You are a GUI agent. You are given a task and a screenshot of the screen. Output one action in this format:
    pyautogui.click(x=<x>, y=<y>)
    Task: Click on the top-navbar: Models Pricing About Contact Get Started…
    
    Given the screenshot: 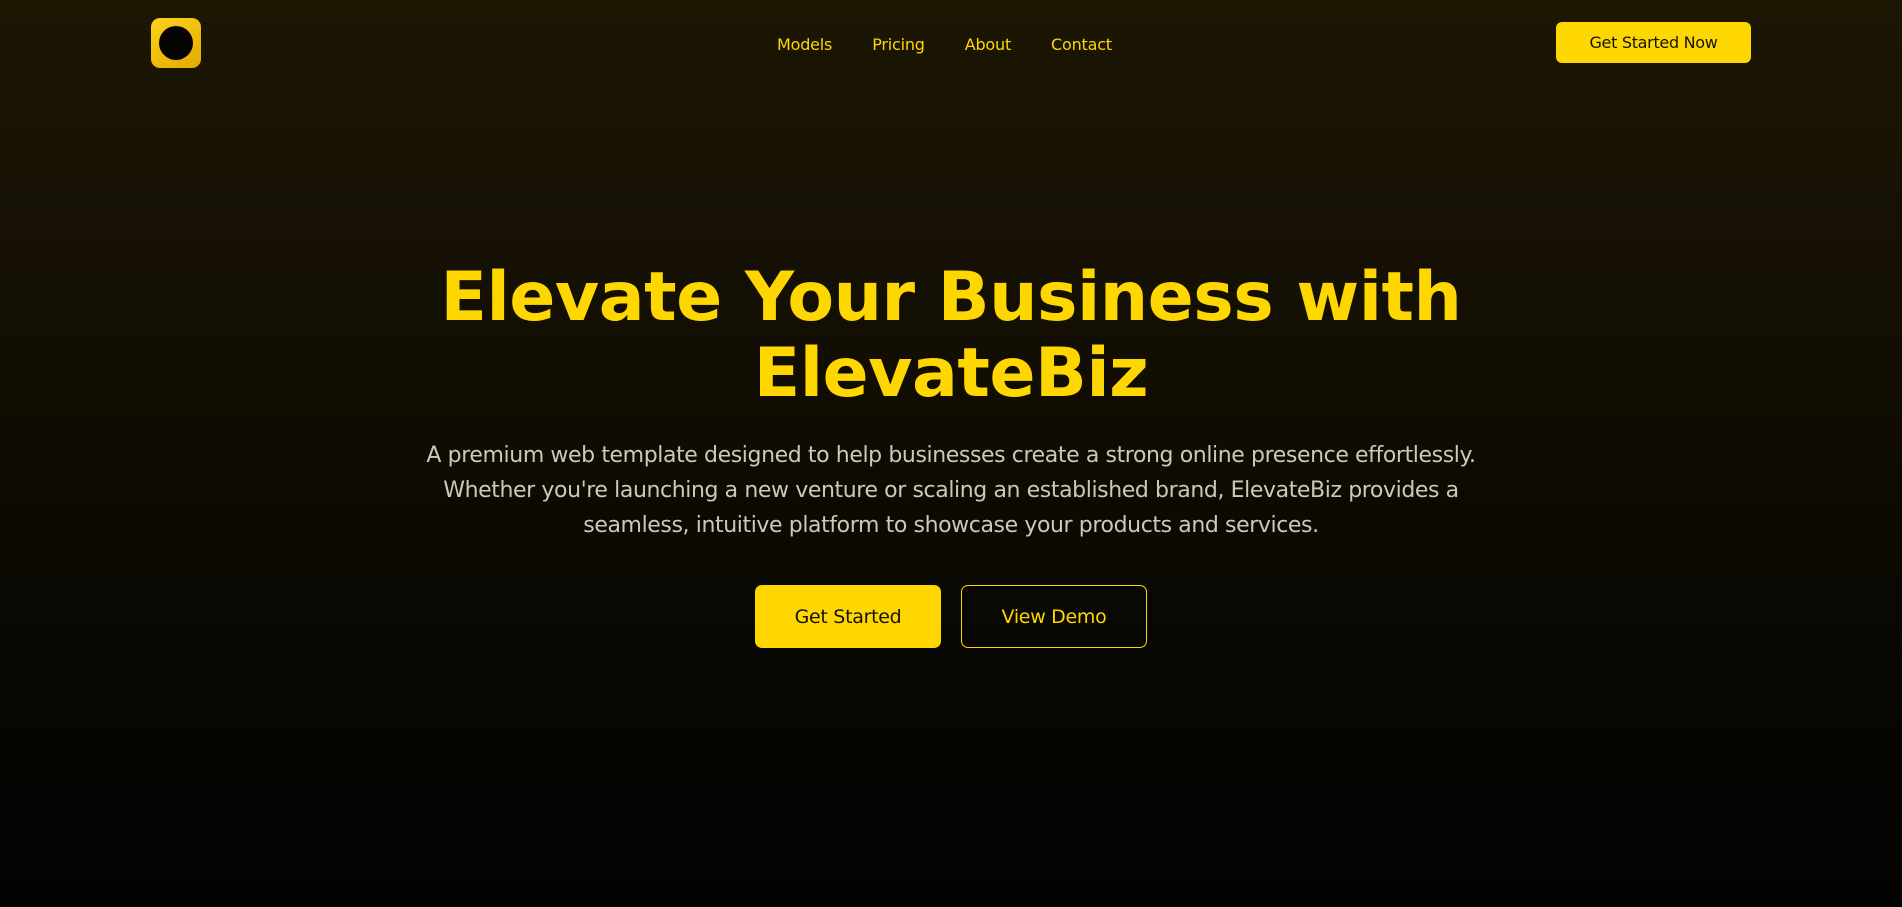 What is the action you would take?
    pyautogui.click(x=951, y=44)
    